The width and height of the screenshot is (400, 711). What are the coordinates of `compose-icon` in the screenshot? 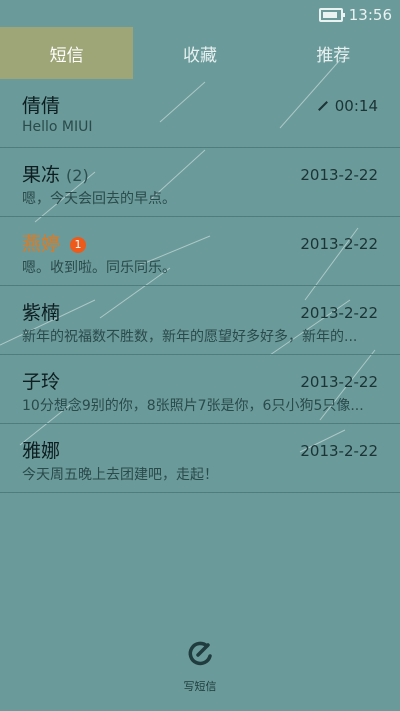 It's located at (200, 653).